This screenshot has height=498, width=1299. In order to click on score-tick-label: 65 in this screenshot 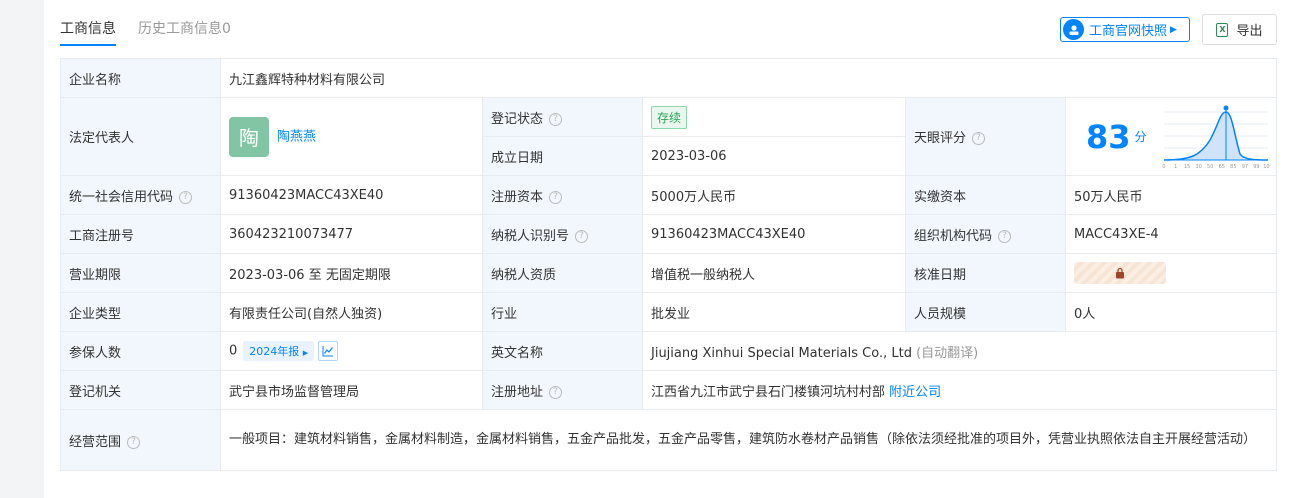, I will do `click(1222, 167)`.